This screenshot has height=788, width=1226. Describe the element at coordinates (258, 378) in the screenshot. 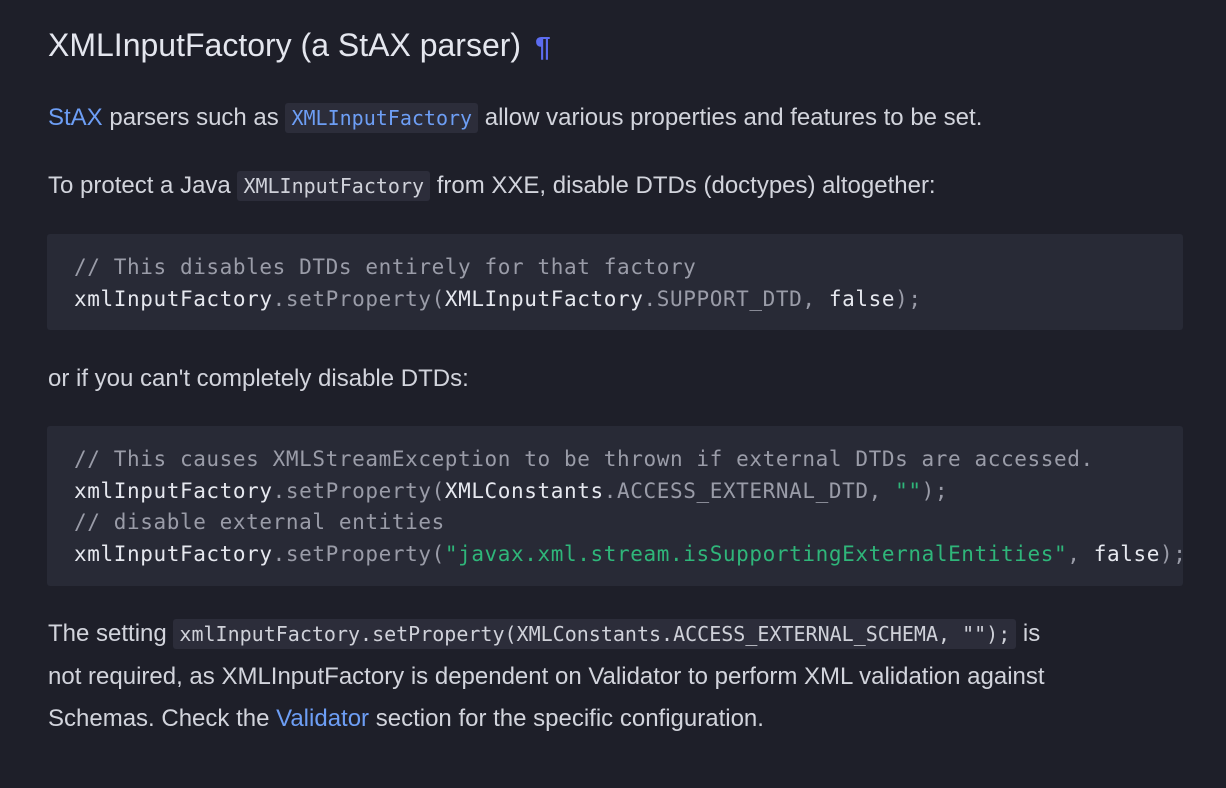

I see `paragraph-alternative: or if you can't completely disable DTDs:` at that location.